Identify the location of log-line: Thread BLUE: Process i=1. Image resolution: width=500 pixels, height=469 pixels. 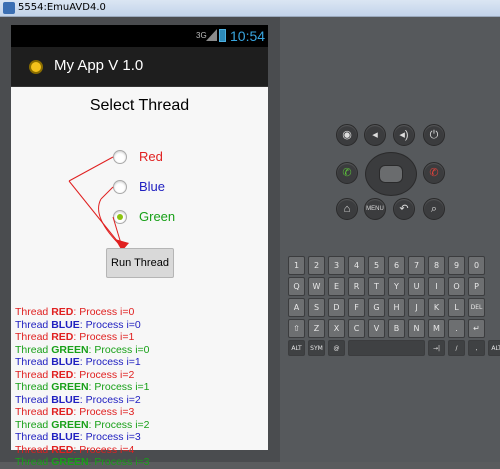
(140, 362).